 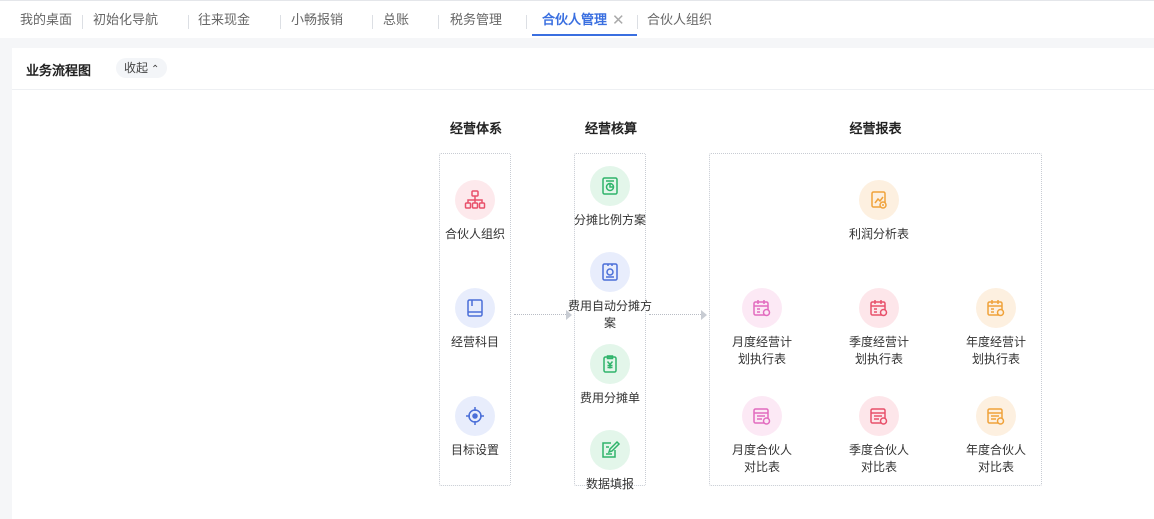 What do you see at coordinates (995, 350) in the screenshot?
I see `flow-item-label: 年度经营计划执行表` at bounding box center [995, 350].